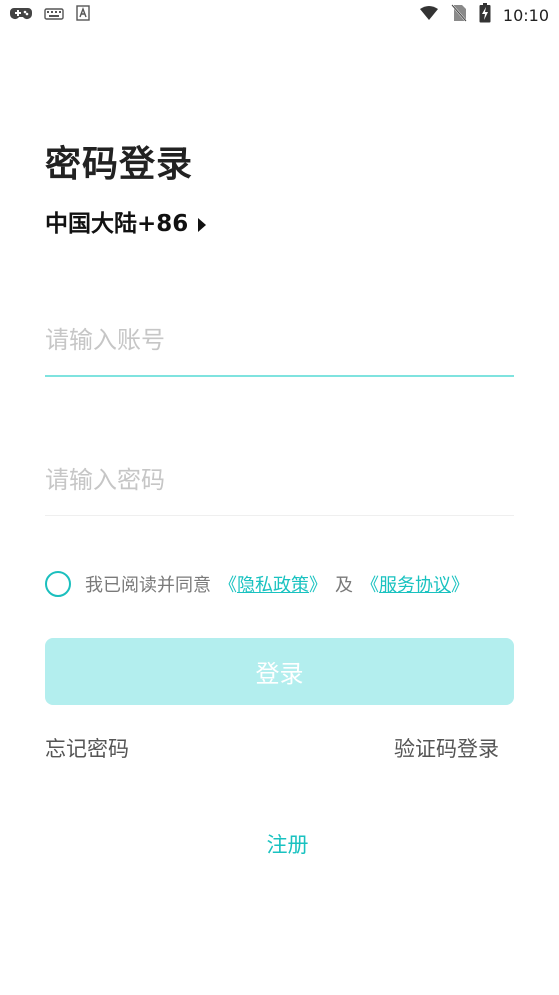 The width and height of the screenshot is (559, 995). What do you see at coordinates (202, 225) in the screenshot?
I see `caret-right-icon` at bounding box center [202, 225].